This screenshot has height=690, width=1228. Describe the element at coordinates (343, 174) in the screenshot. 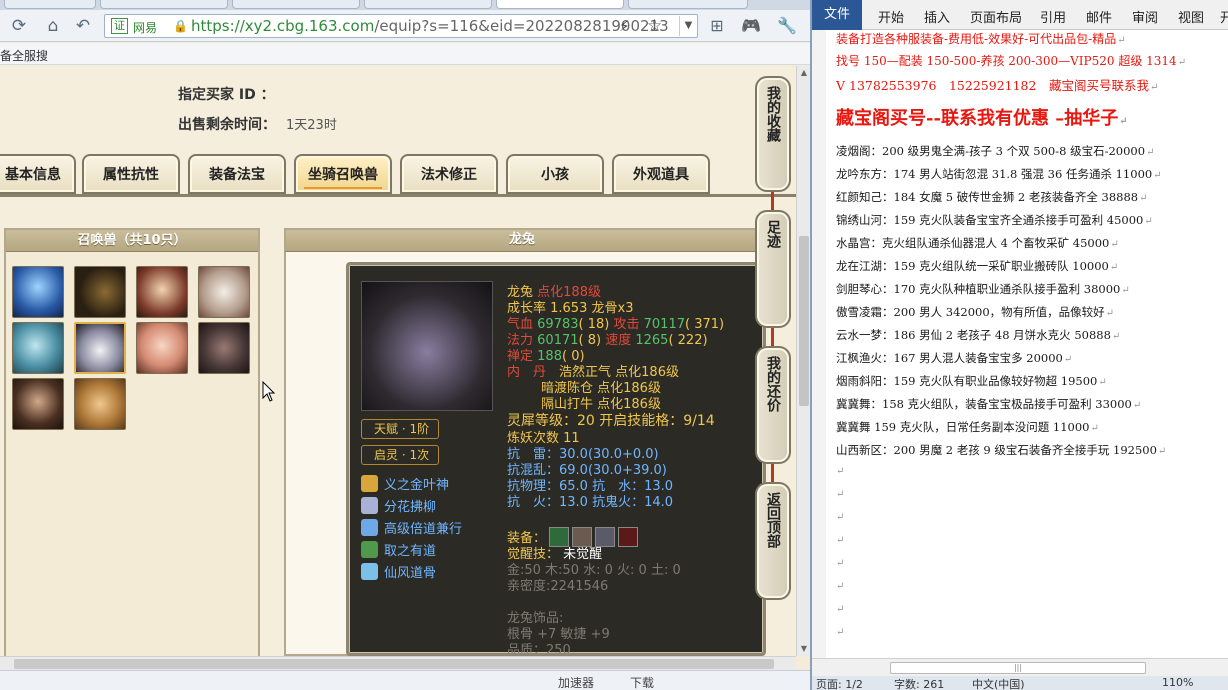

I see `tab-mounts-pets: 坐骑召唤兽` at that location.